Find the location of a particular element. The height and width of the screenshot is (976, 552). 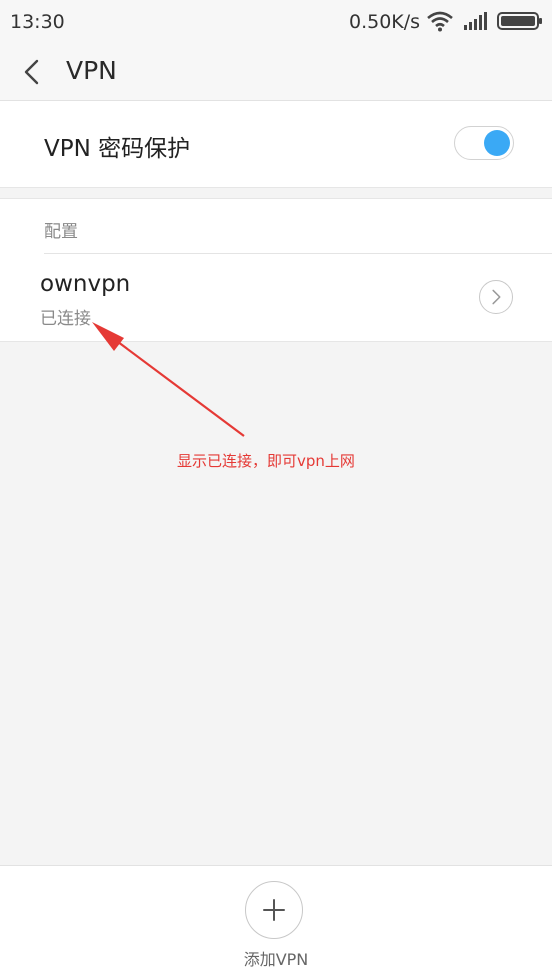

network-speed: 0.50K/s is located at coordinates (385, 22).